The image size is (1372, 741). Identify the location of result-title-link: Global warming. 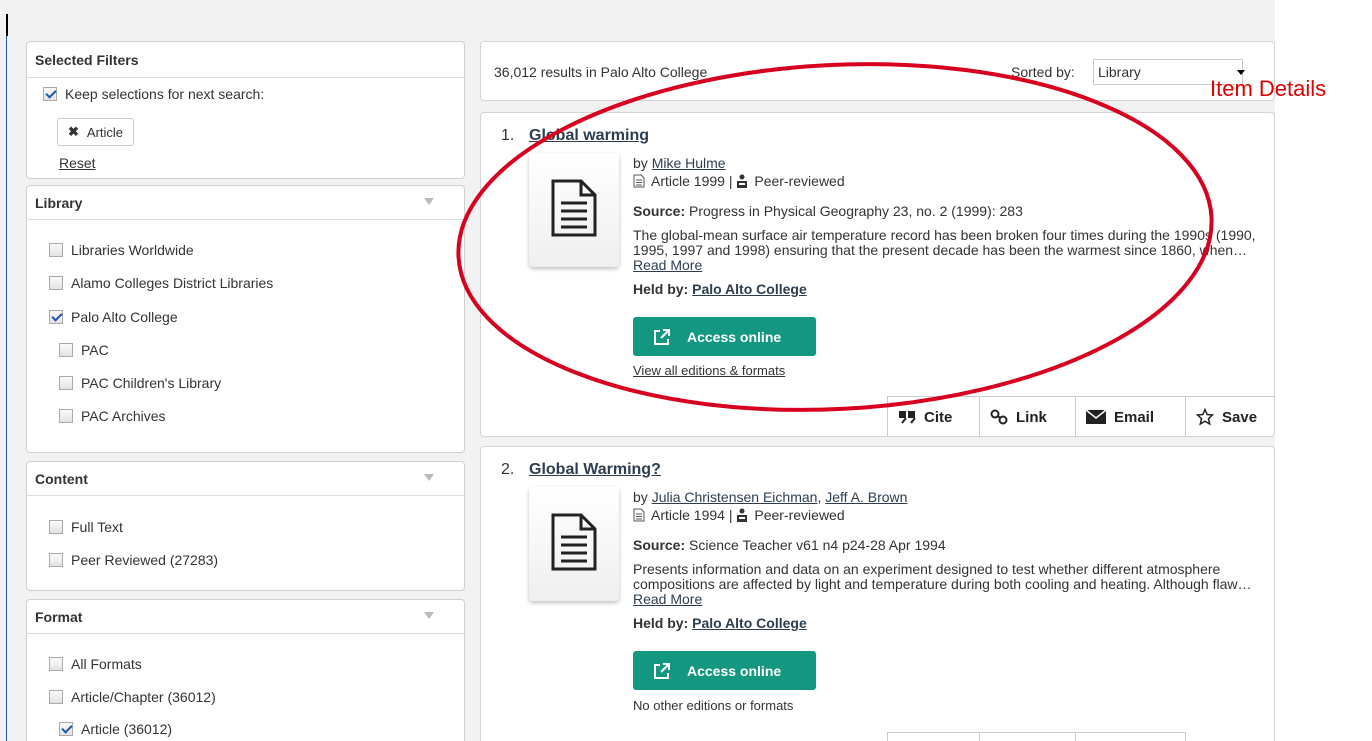
(589, 136).